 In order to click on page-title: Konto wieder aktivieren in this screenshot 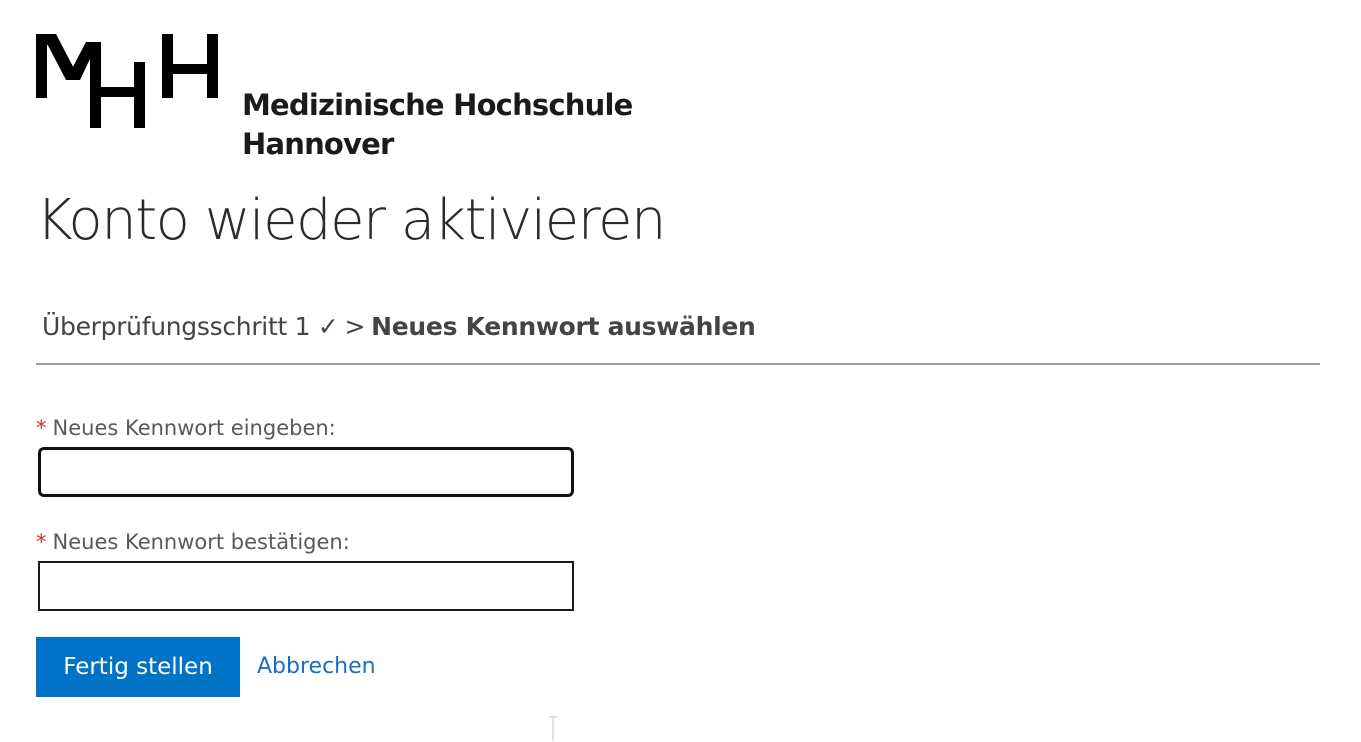, I will do `click(351, 220)`.